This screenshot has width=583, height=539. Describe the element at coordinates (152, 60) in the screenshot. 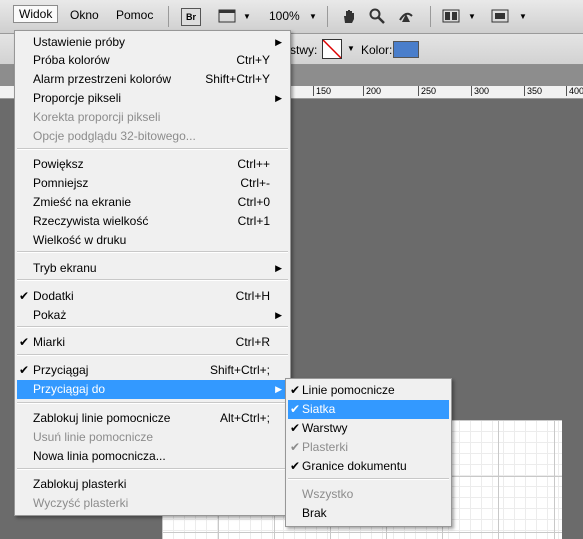

I see `view-menu-item-proba-kolorow: Próba kolorów Ctrl+Y` at that location.